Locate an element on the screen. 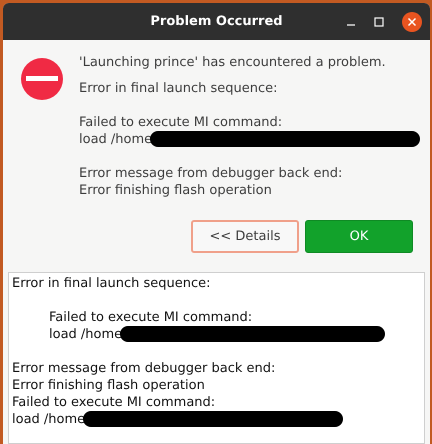  details-button: << Details is located at coordinates (245, 236).